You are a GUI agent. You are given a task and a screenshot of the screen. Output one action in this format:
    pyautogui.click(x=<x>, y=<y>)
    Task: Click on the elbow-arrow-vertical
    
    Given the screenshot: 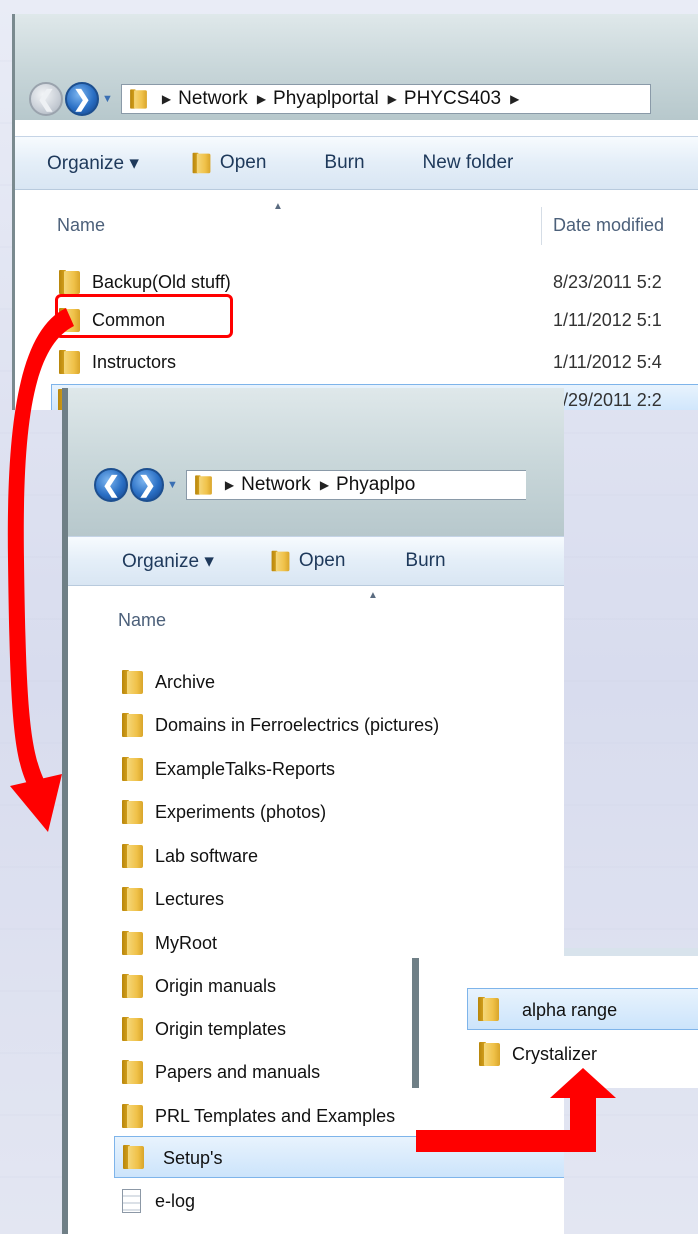 What is the action you would take?
    pyautogui.click(x=583, y=1124)
    